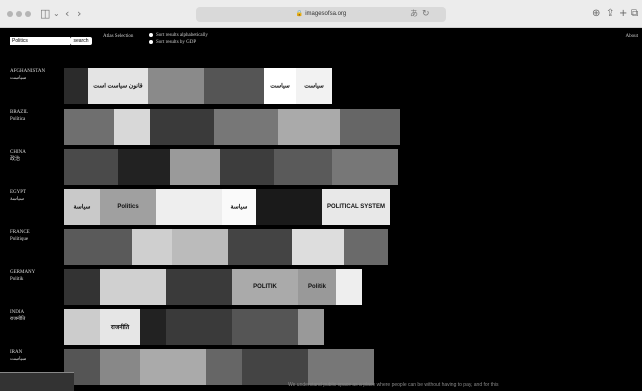 The width and height of the screenshot is (642, 391). I want to click on atlas-selection-link: Atlas Selection, so click(118, 36).